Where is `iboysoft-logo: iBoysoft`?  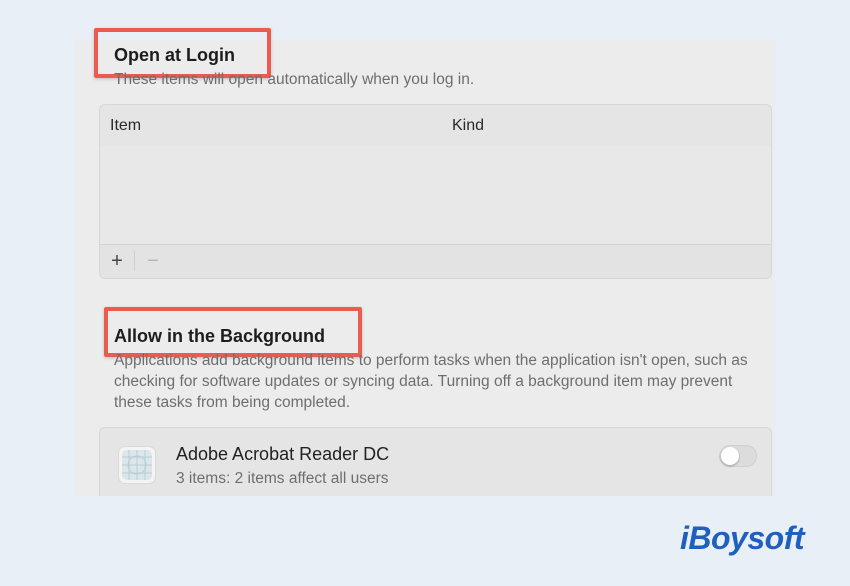
iboysoft-logo: iBoysoft is located at coordinates (742, 538).